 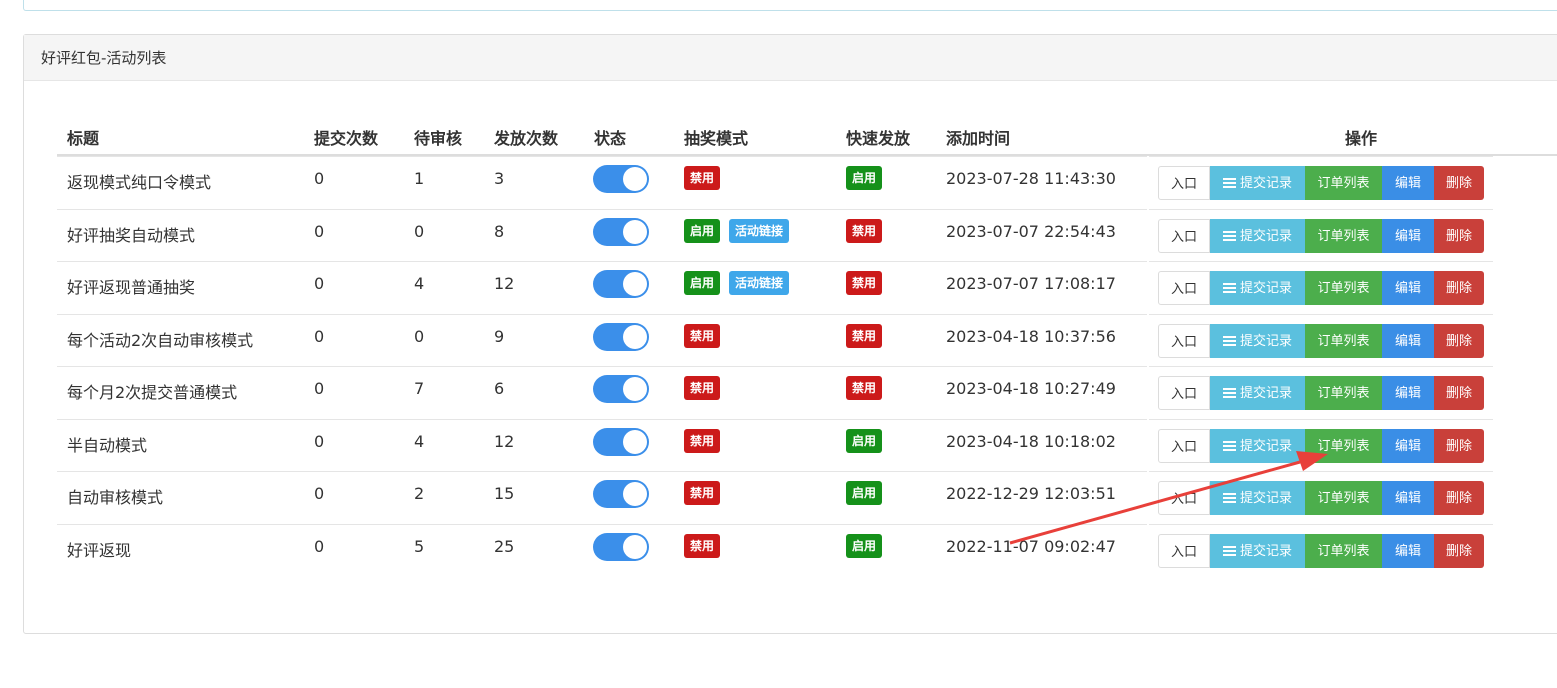 What do you see at coordinates (131, 235) in the screenshot?
I see `row-title: 好评抽奖自动模式` at bounding box center [131, 235].